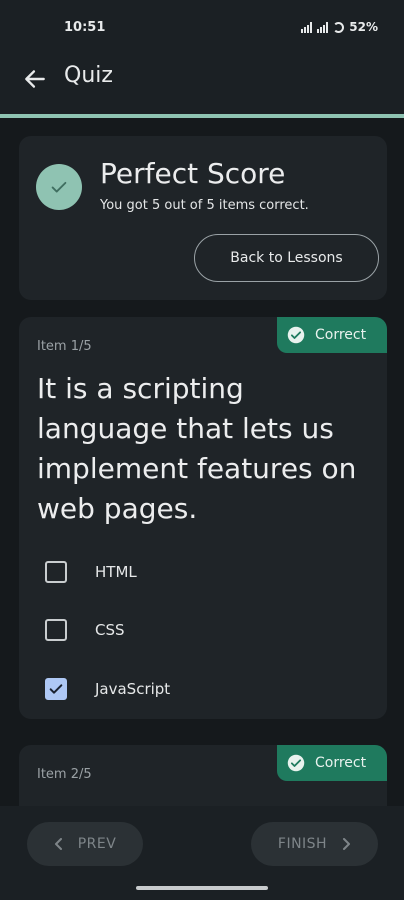  What do you see at coordinates (110, 630) in the screenshot?
I see `option-label: CSS` at bounding box center [110, 630].